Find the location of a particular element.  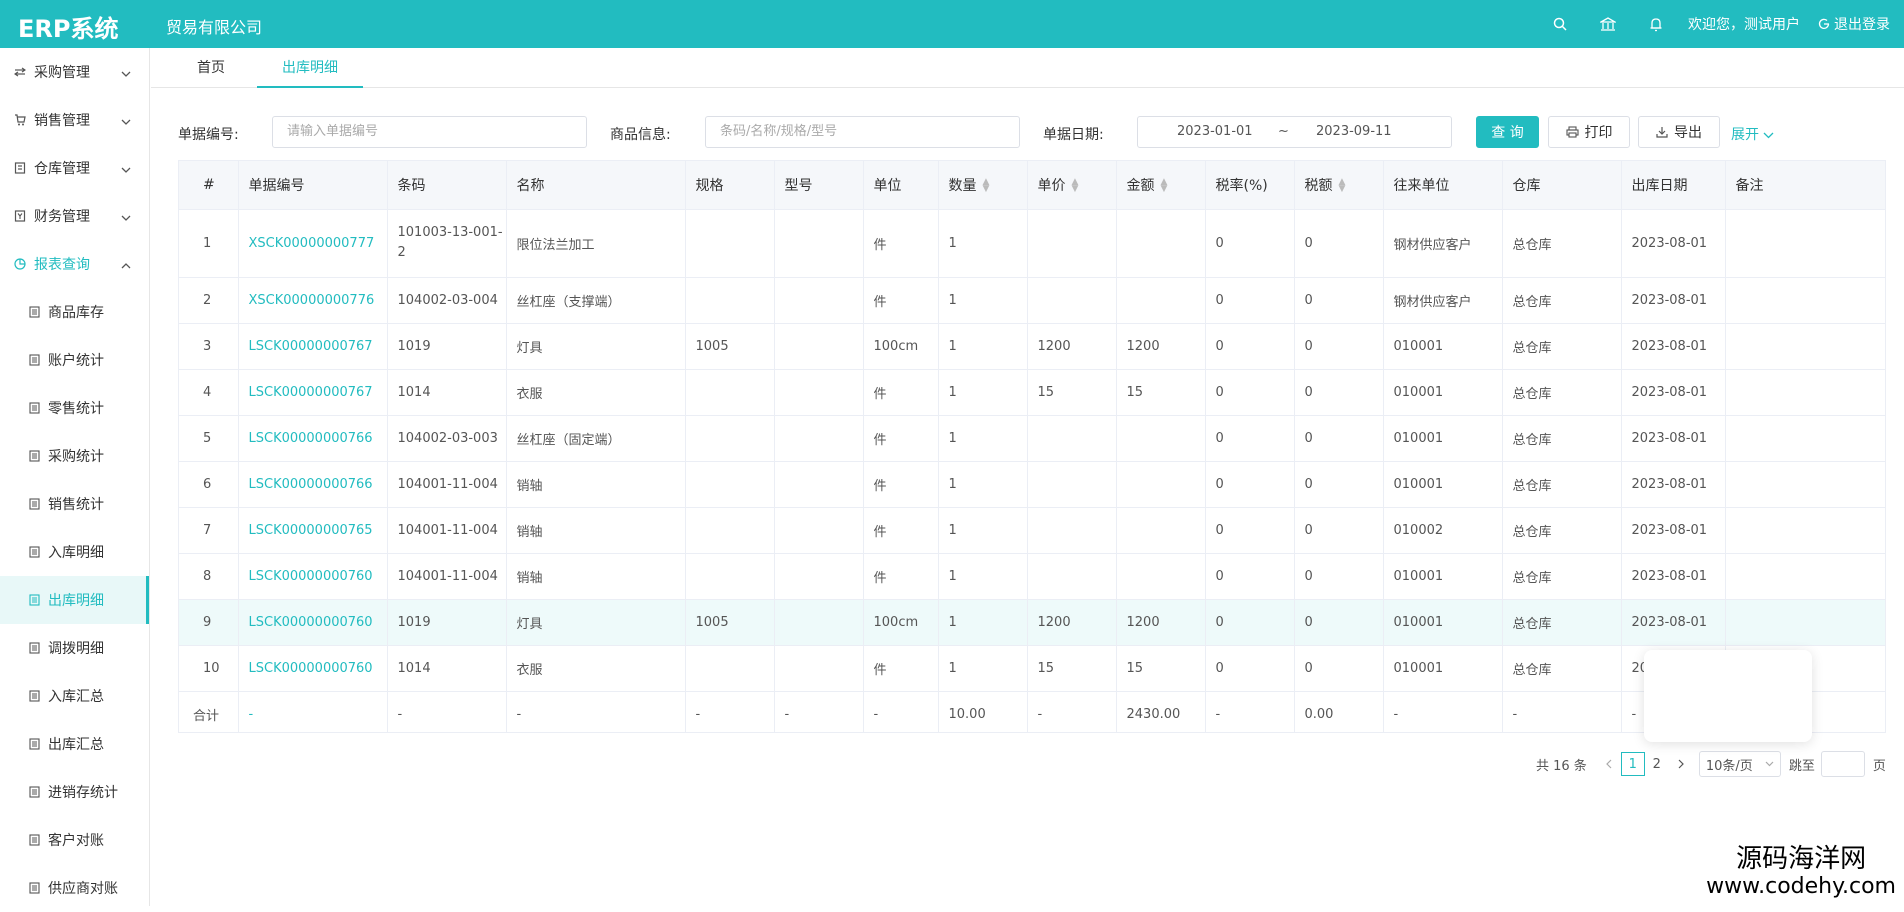

sidebar-label: 零售统计 is located at coordinates (76, 408).